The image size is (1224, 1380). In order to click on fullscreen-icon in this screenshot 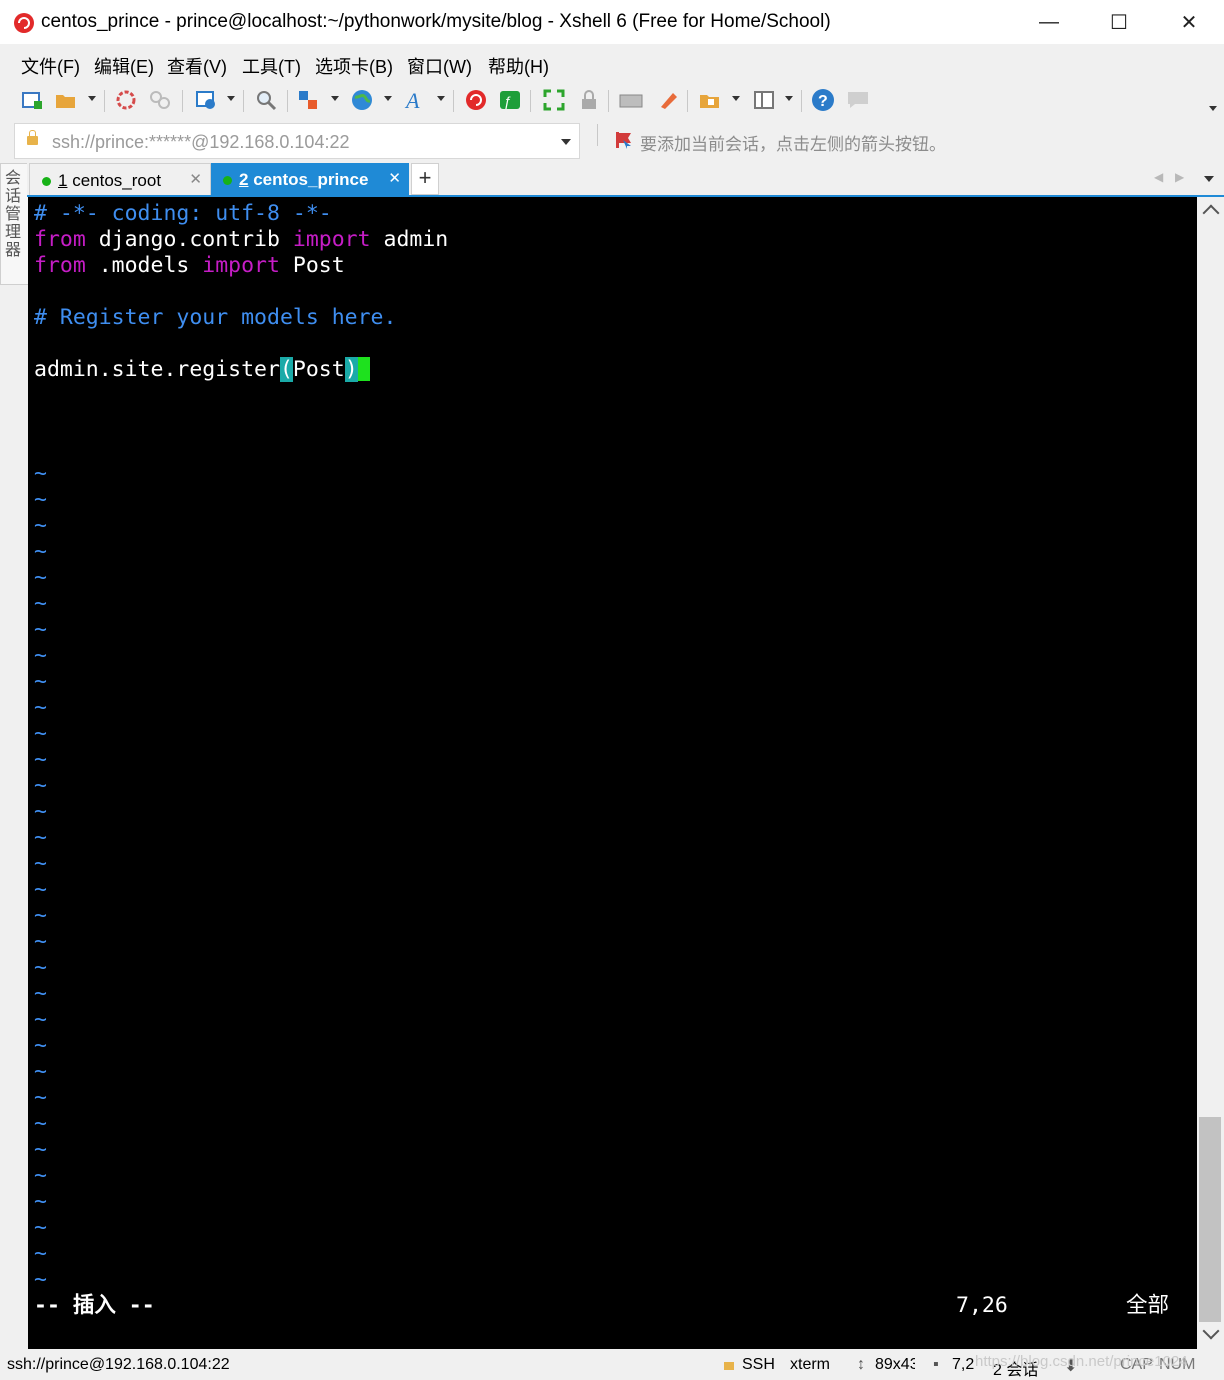, I will do `click(554, 100)`.